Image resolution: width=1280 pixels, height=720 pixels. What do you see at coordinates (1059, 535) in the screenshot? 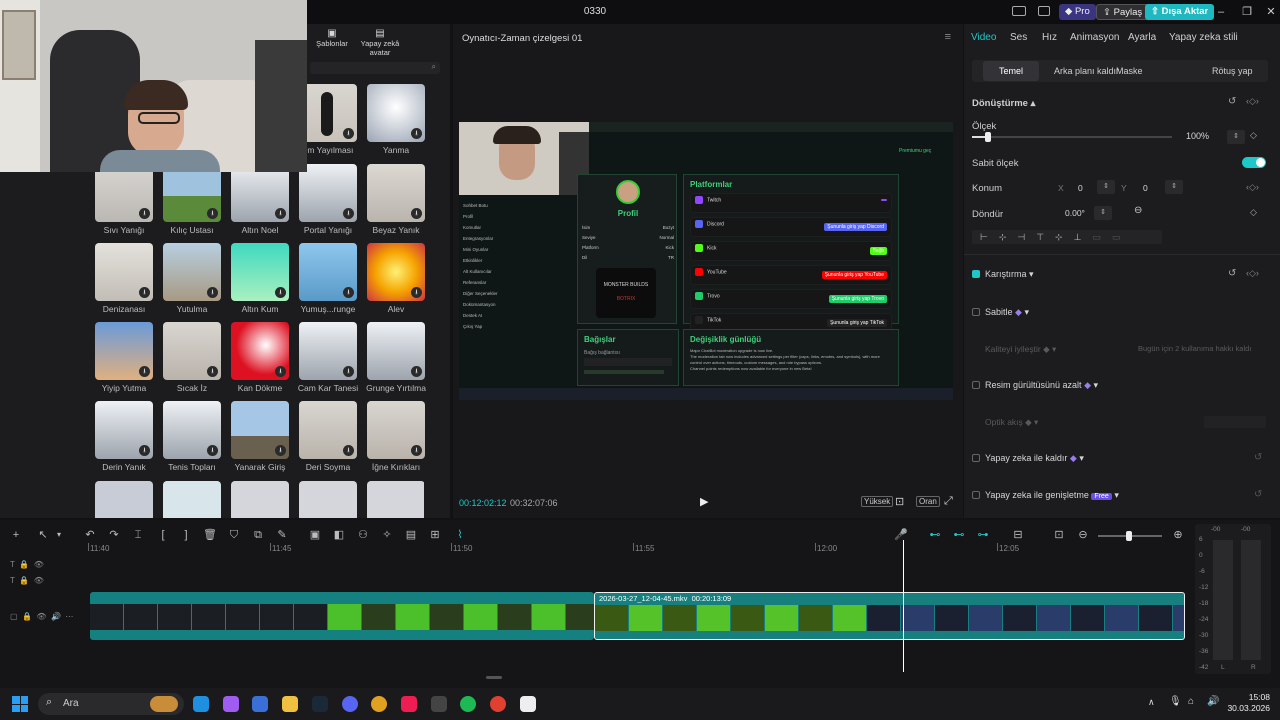
I see `fit-icon: ⊡` at bounding box center [1059, 535].